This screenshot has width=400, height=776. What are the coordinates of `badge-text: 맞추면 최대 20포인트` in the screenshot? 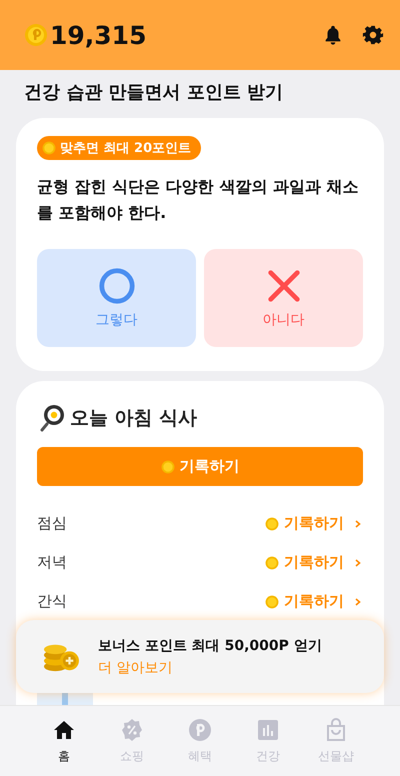 It's located at (126, 148).